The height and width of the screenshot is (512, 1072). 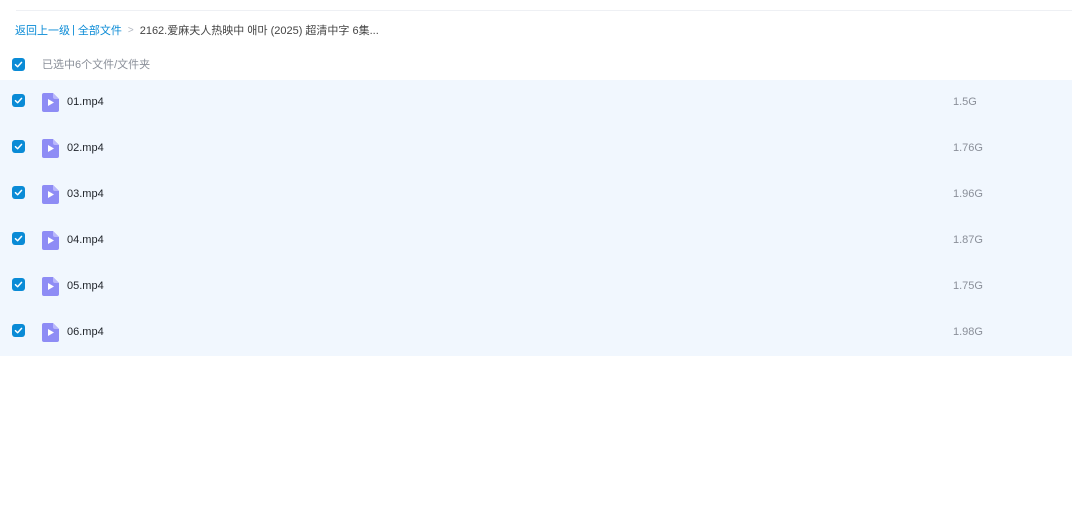 I want to click on breadcrumb-pipe: |, so click(x=73, y=30).